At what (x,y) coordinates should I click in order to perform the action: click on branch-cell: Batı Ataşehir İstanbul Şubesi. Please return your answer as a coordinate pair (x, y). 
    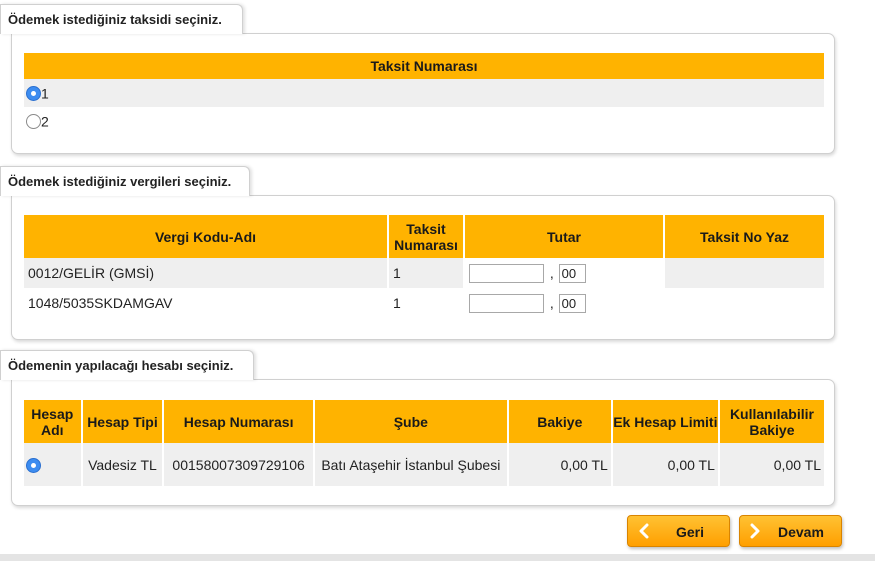
    Looking at the image, I should click on (410, 464).